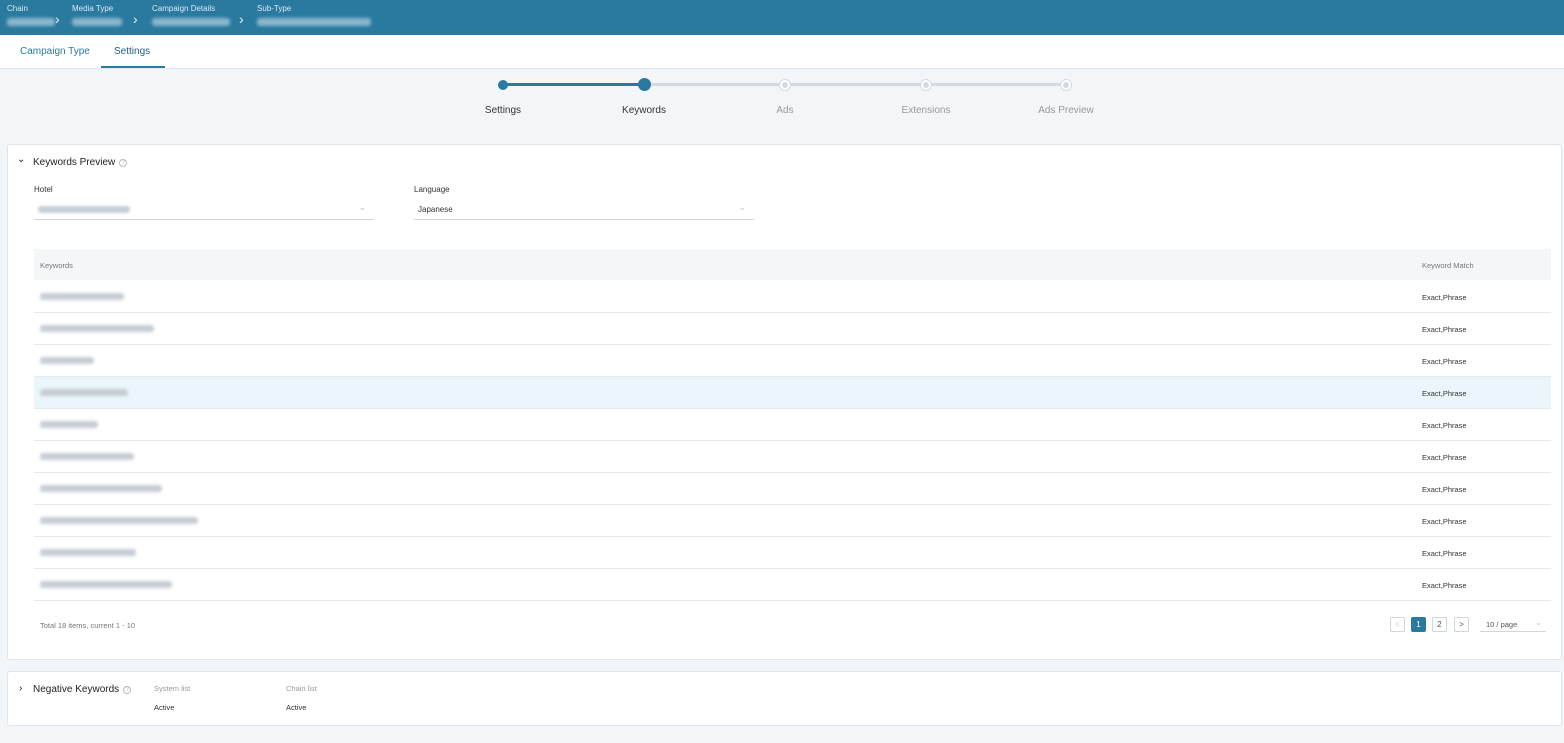  Describe the element at coordinates (84, 209) in the screenshot. I see `hotel-value-redacted` at that location.